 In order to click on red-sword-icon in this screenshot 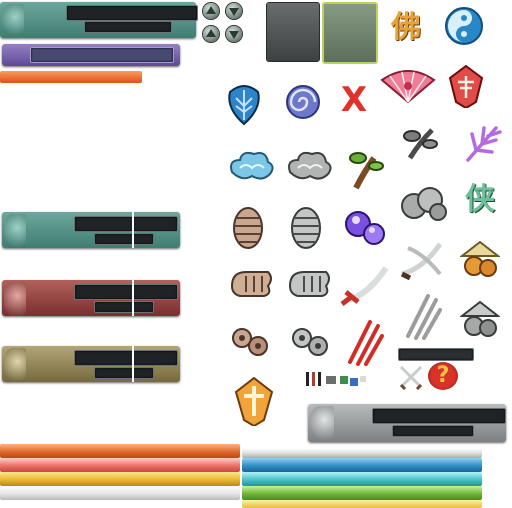, I will do `click(365, 284)`.